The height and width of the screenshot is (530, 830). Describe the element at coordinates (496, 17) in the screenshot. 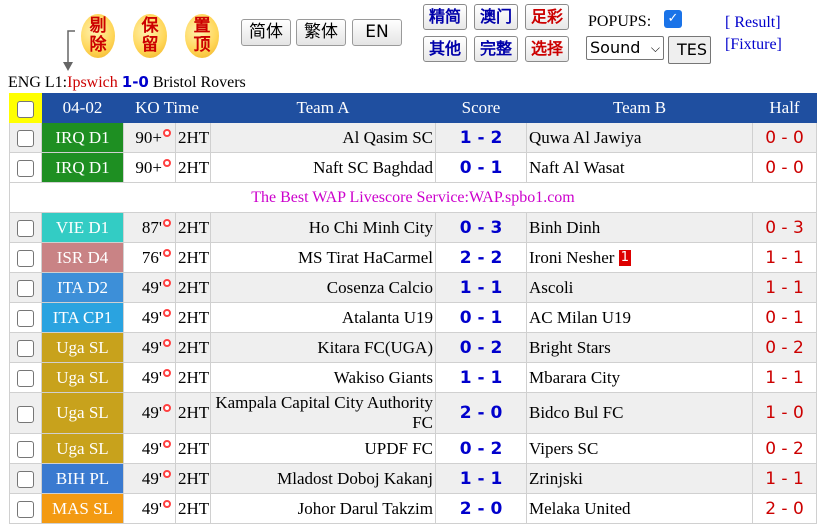

I see `filter-macau-button: 澳门` at that location.